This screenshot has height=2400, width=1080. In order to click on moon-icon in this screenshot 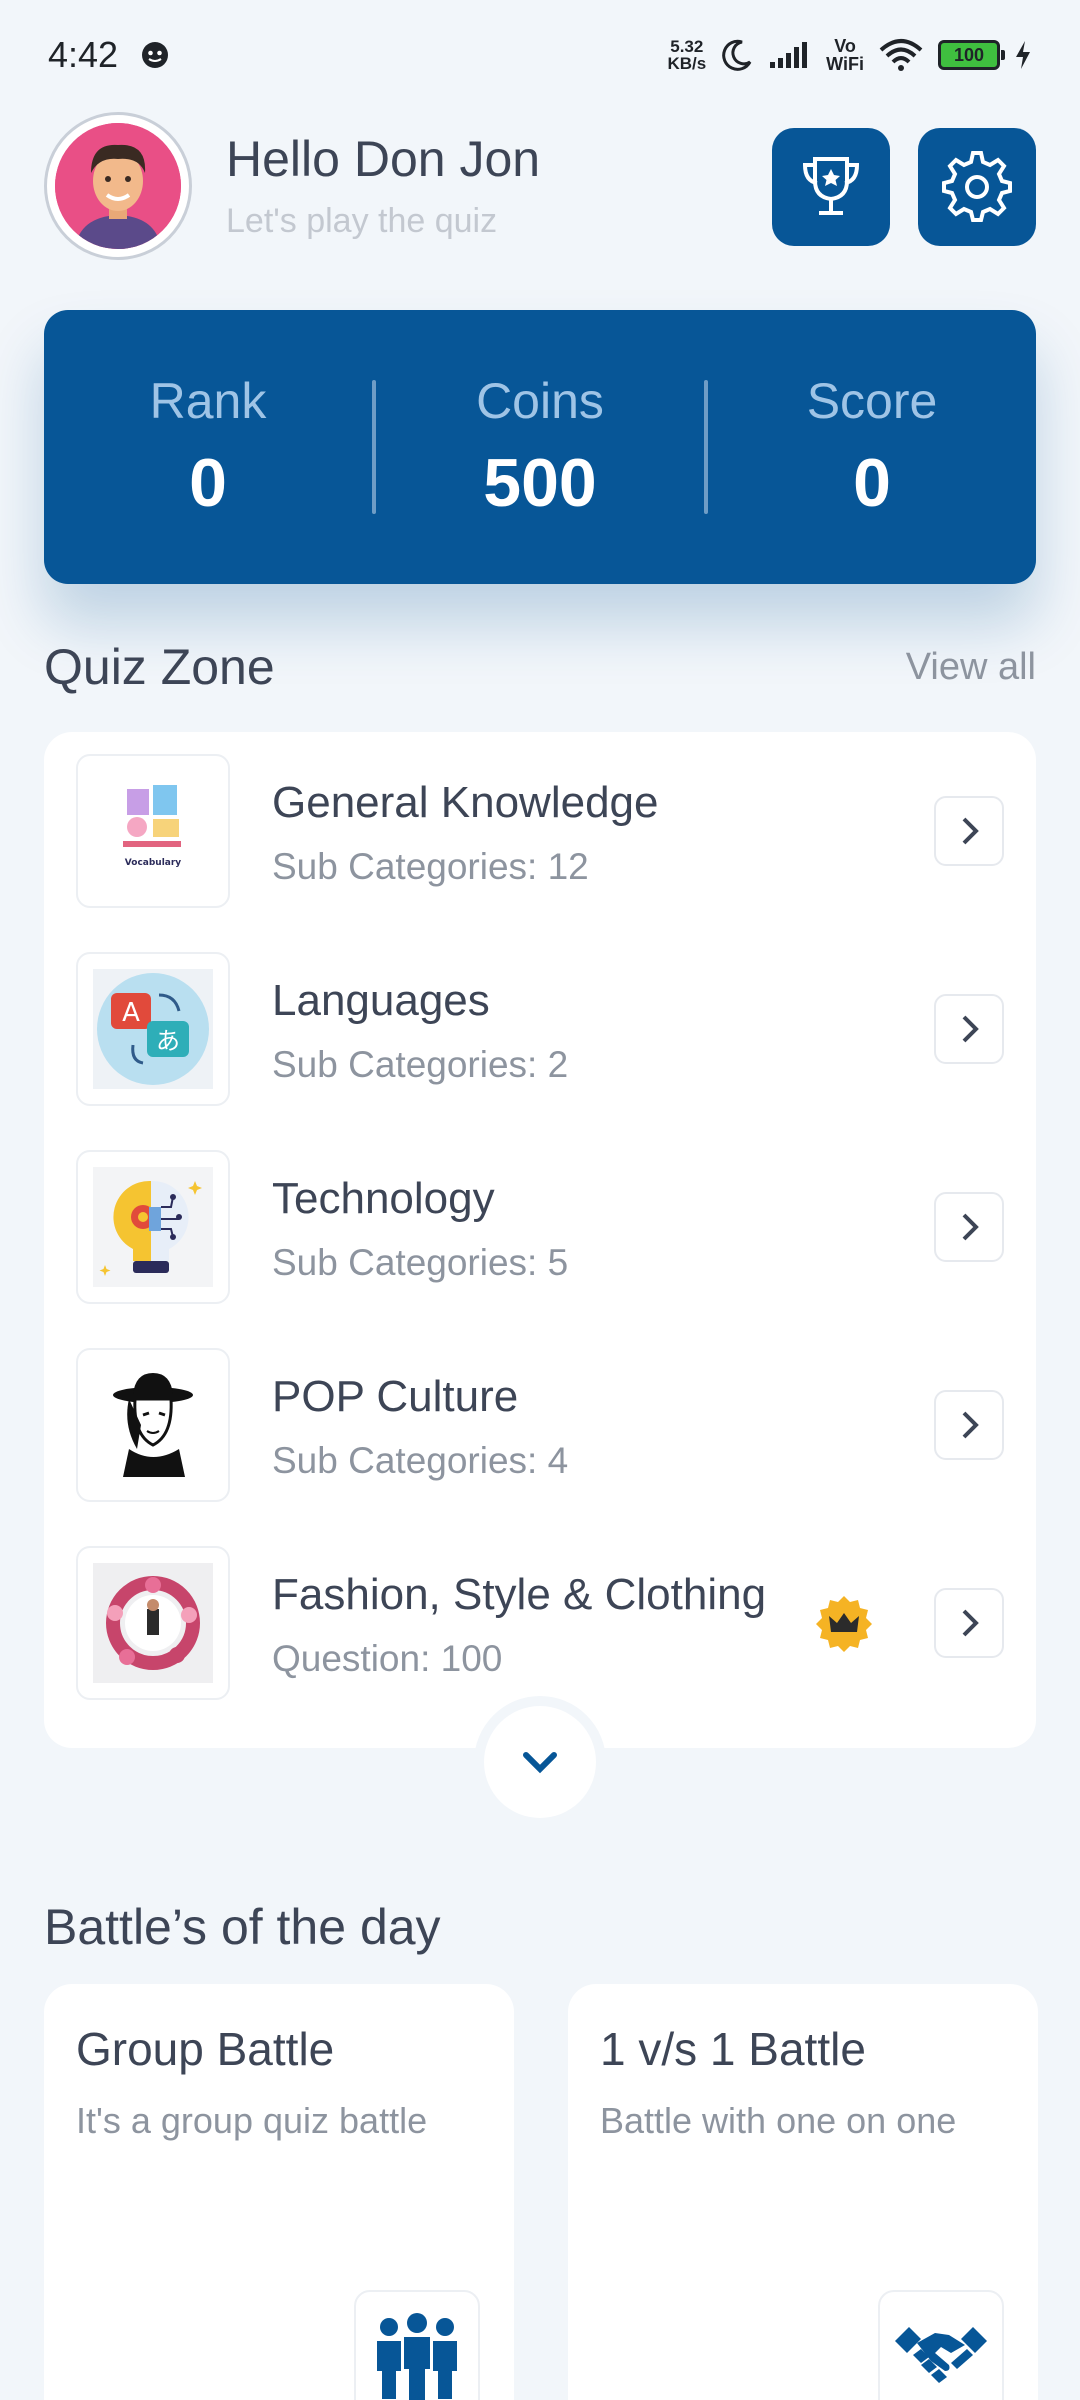, I will do `click(737, 55)`.